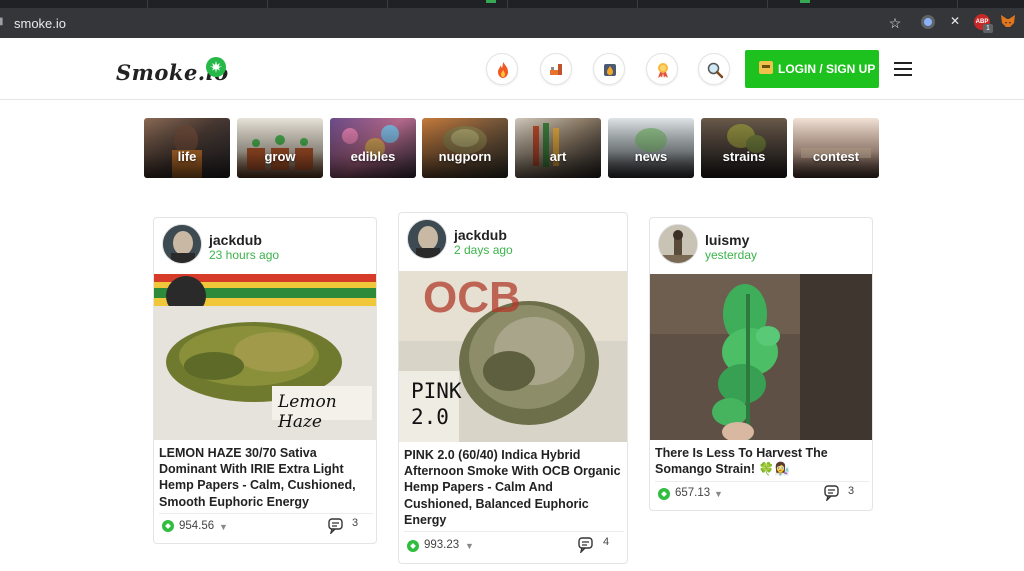  What do you see at coordinates (727, 240) in the screenshot?
I see `author-name: luismy` at bounding box center [727, 240].